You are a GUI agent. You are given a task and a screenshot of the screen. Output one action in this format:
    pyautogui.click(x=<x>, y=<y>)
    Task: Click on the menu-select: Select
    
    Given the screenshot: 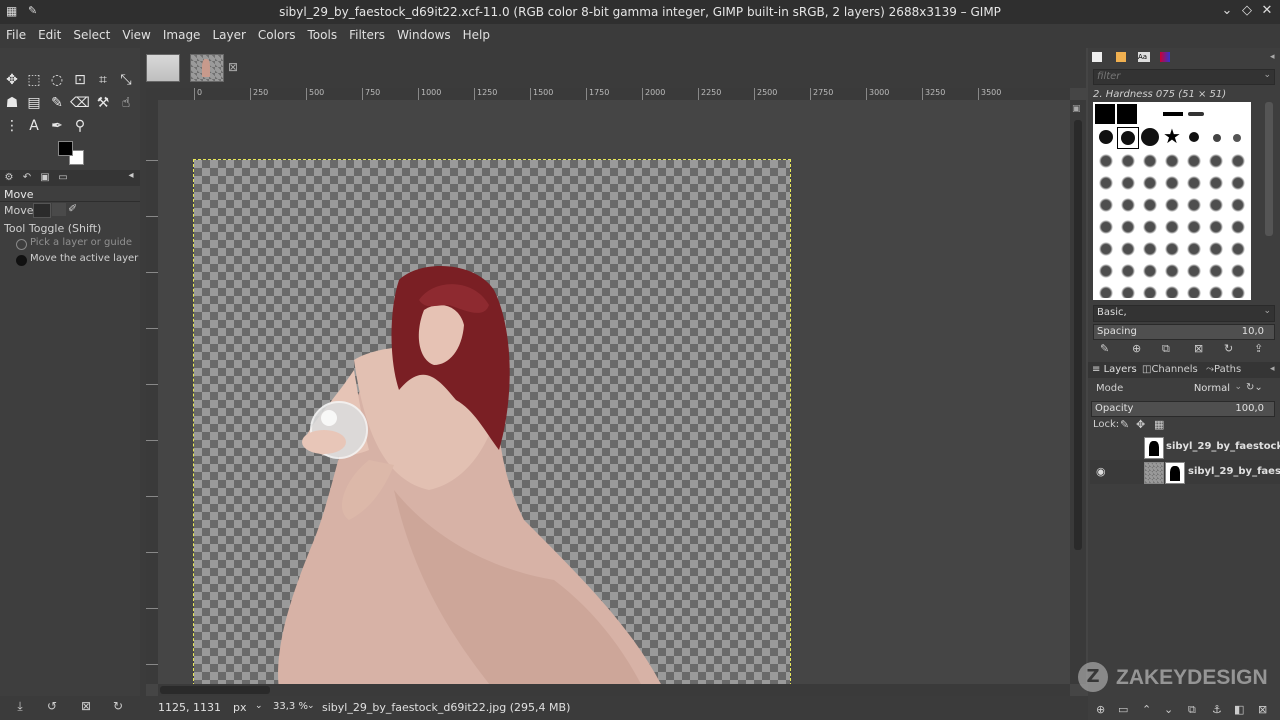 What is the action you would take?
    pyautogui.click(x=91, y=36)
    